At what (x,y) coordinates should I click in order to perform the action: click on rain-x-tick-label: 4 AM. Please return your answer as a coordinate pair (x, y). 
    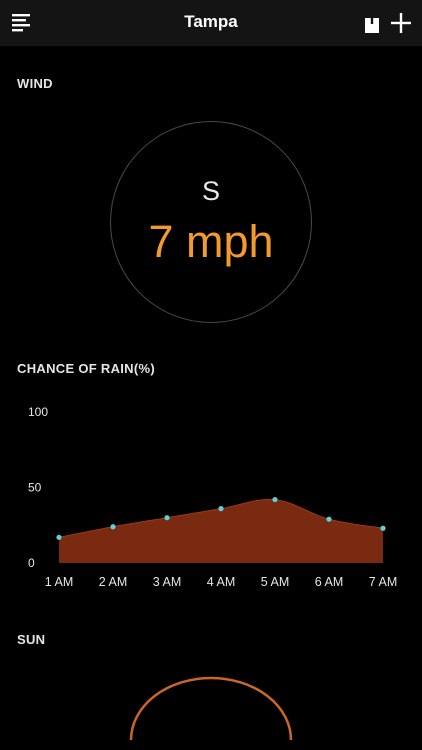
    Looking at the image, I should click on (221, 582).